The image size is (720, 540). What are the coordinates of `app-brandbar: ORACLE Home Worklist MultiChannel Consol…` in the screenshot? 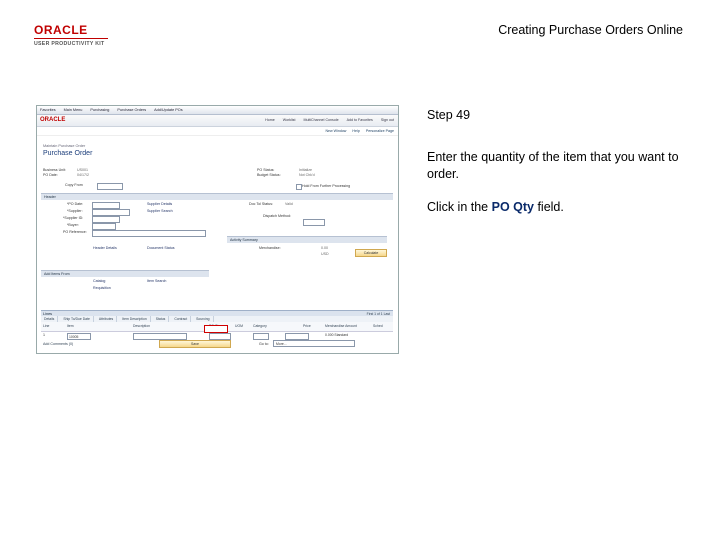 It's located at (217, 121).